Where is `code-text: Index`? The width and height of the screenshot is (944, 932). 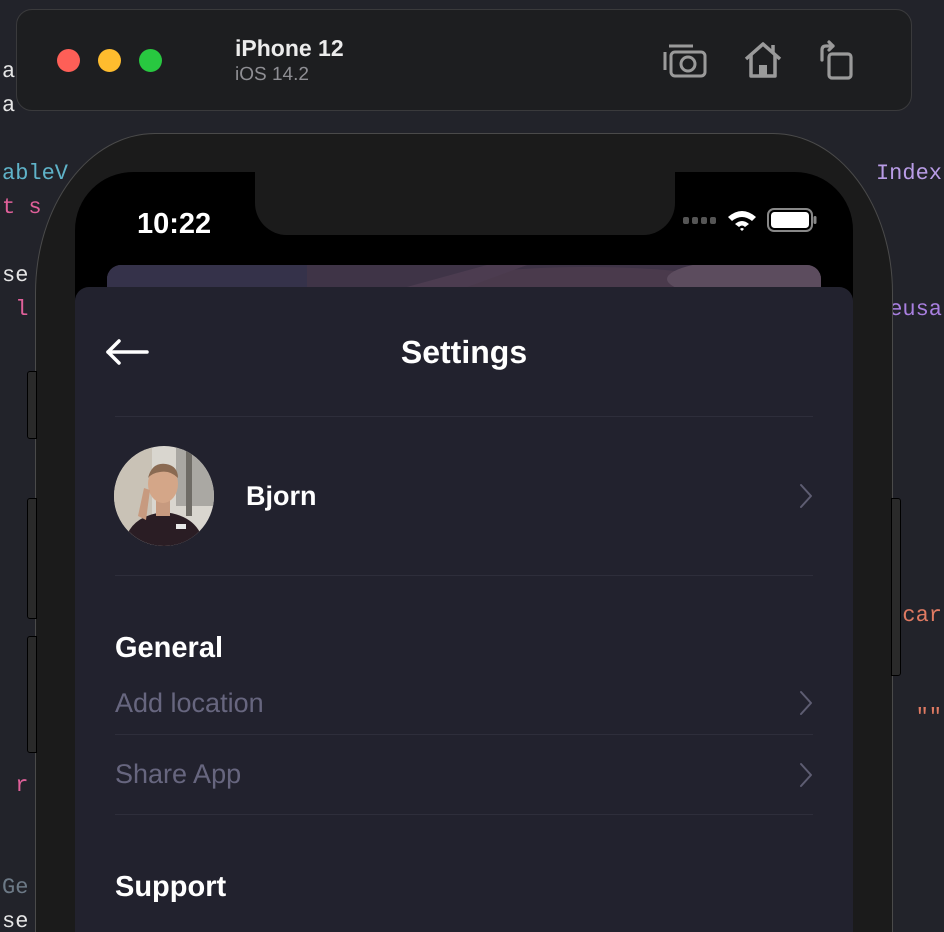
code-text: Index is located at coordinates (909, 174).